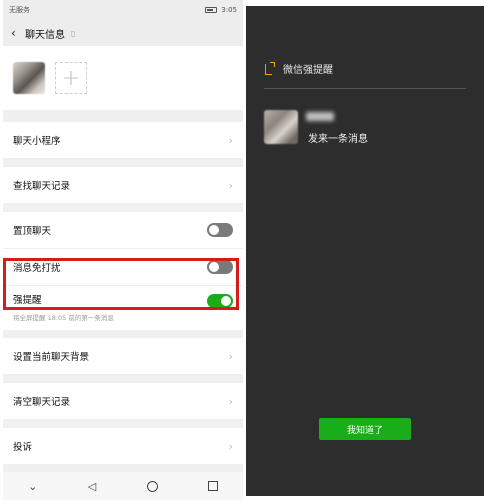 The image size is (487, 500). Describe the element at coordinates (123, 140) in the screenshot. I see `menu-item-mini-program: 聊天小程序 ›` at that location.